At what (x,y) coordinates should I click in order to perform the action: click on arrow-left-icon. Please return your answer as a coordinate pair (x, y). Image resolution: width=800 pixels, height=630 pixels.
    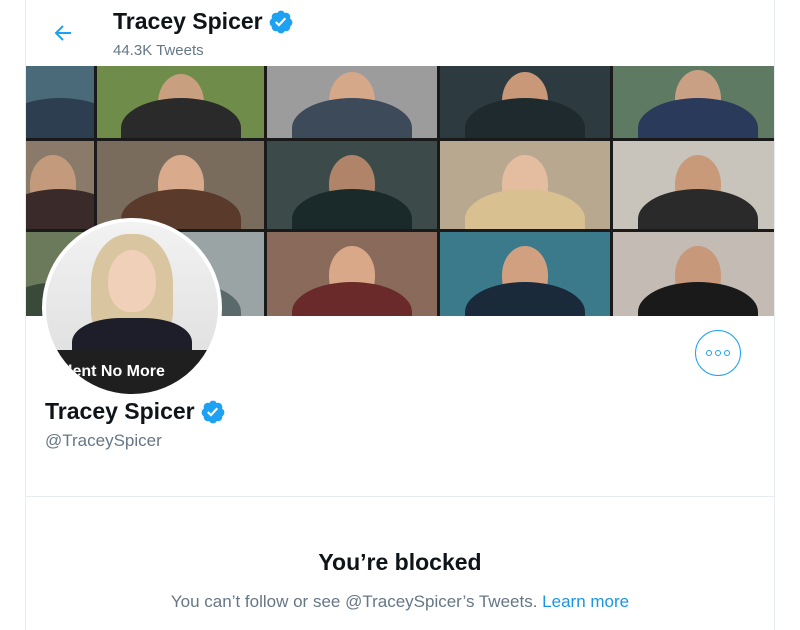
    Looking at the image, I should click on (62, 33).